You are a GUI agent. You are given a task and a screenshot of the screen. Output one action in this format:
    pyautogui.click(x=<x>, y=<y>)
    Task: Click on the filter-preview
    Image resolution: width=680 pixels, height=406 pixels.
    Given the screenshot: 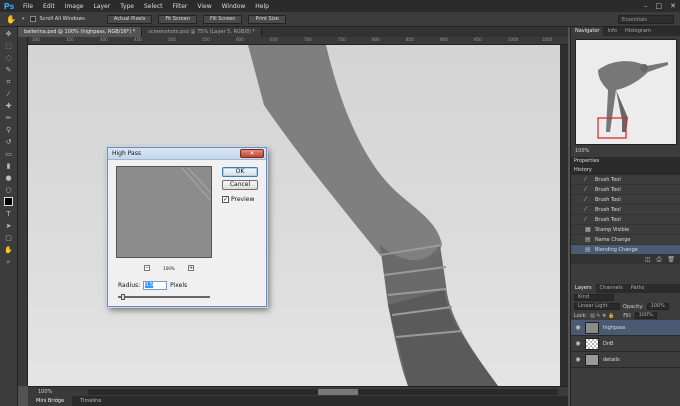 What is the action you would take?
    pyautogui.click(x=164, y=212)
    